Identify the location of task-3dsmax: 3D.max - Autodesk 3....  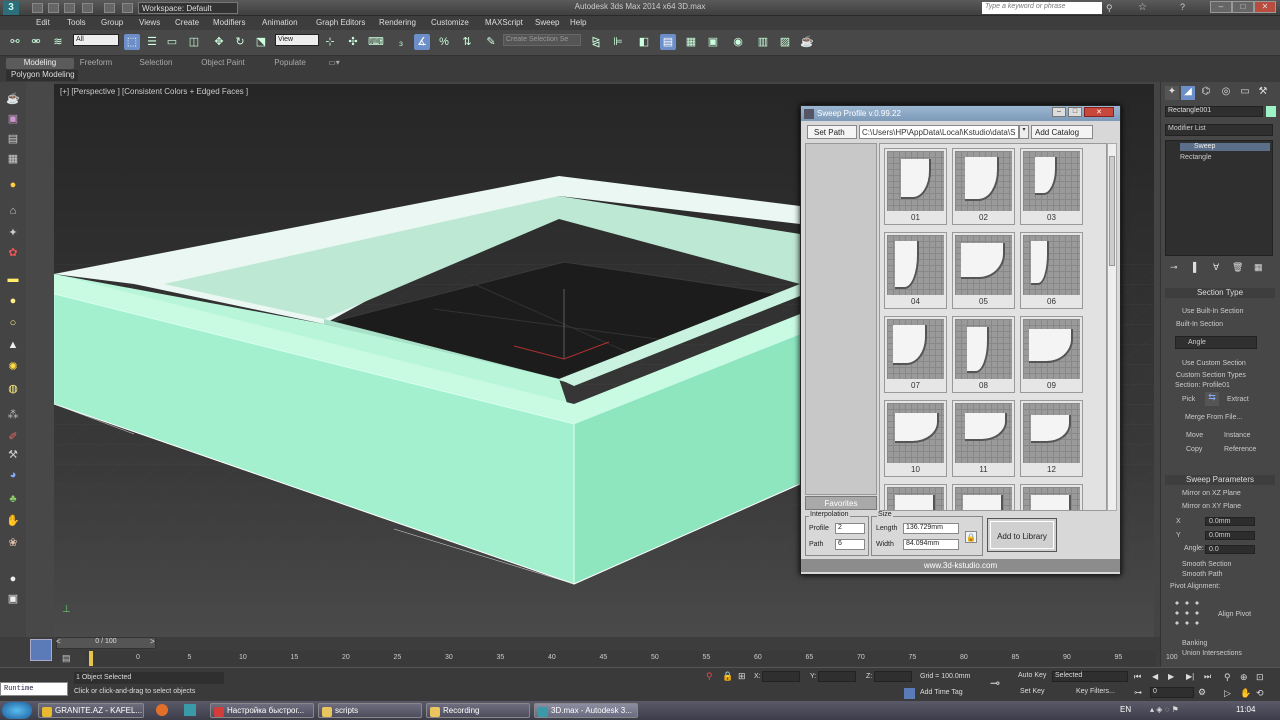
(586, 710).